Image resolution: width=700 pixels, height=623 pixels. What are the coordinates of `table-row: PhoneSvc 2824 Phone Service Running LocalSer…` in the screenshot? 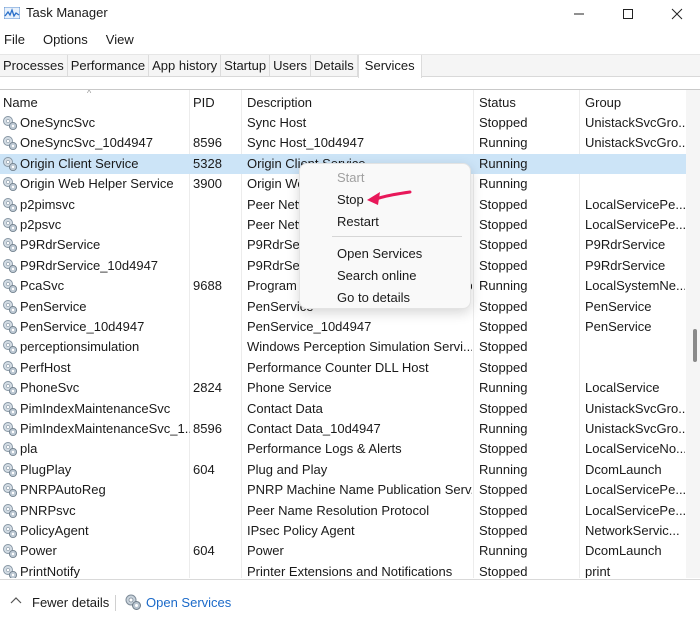 It's located at (343, 388).